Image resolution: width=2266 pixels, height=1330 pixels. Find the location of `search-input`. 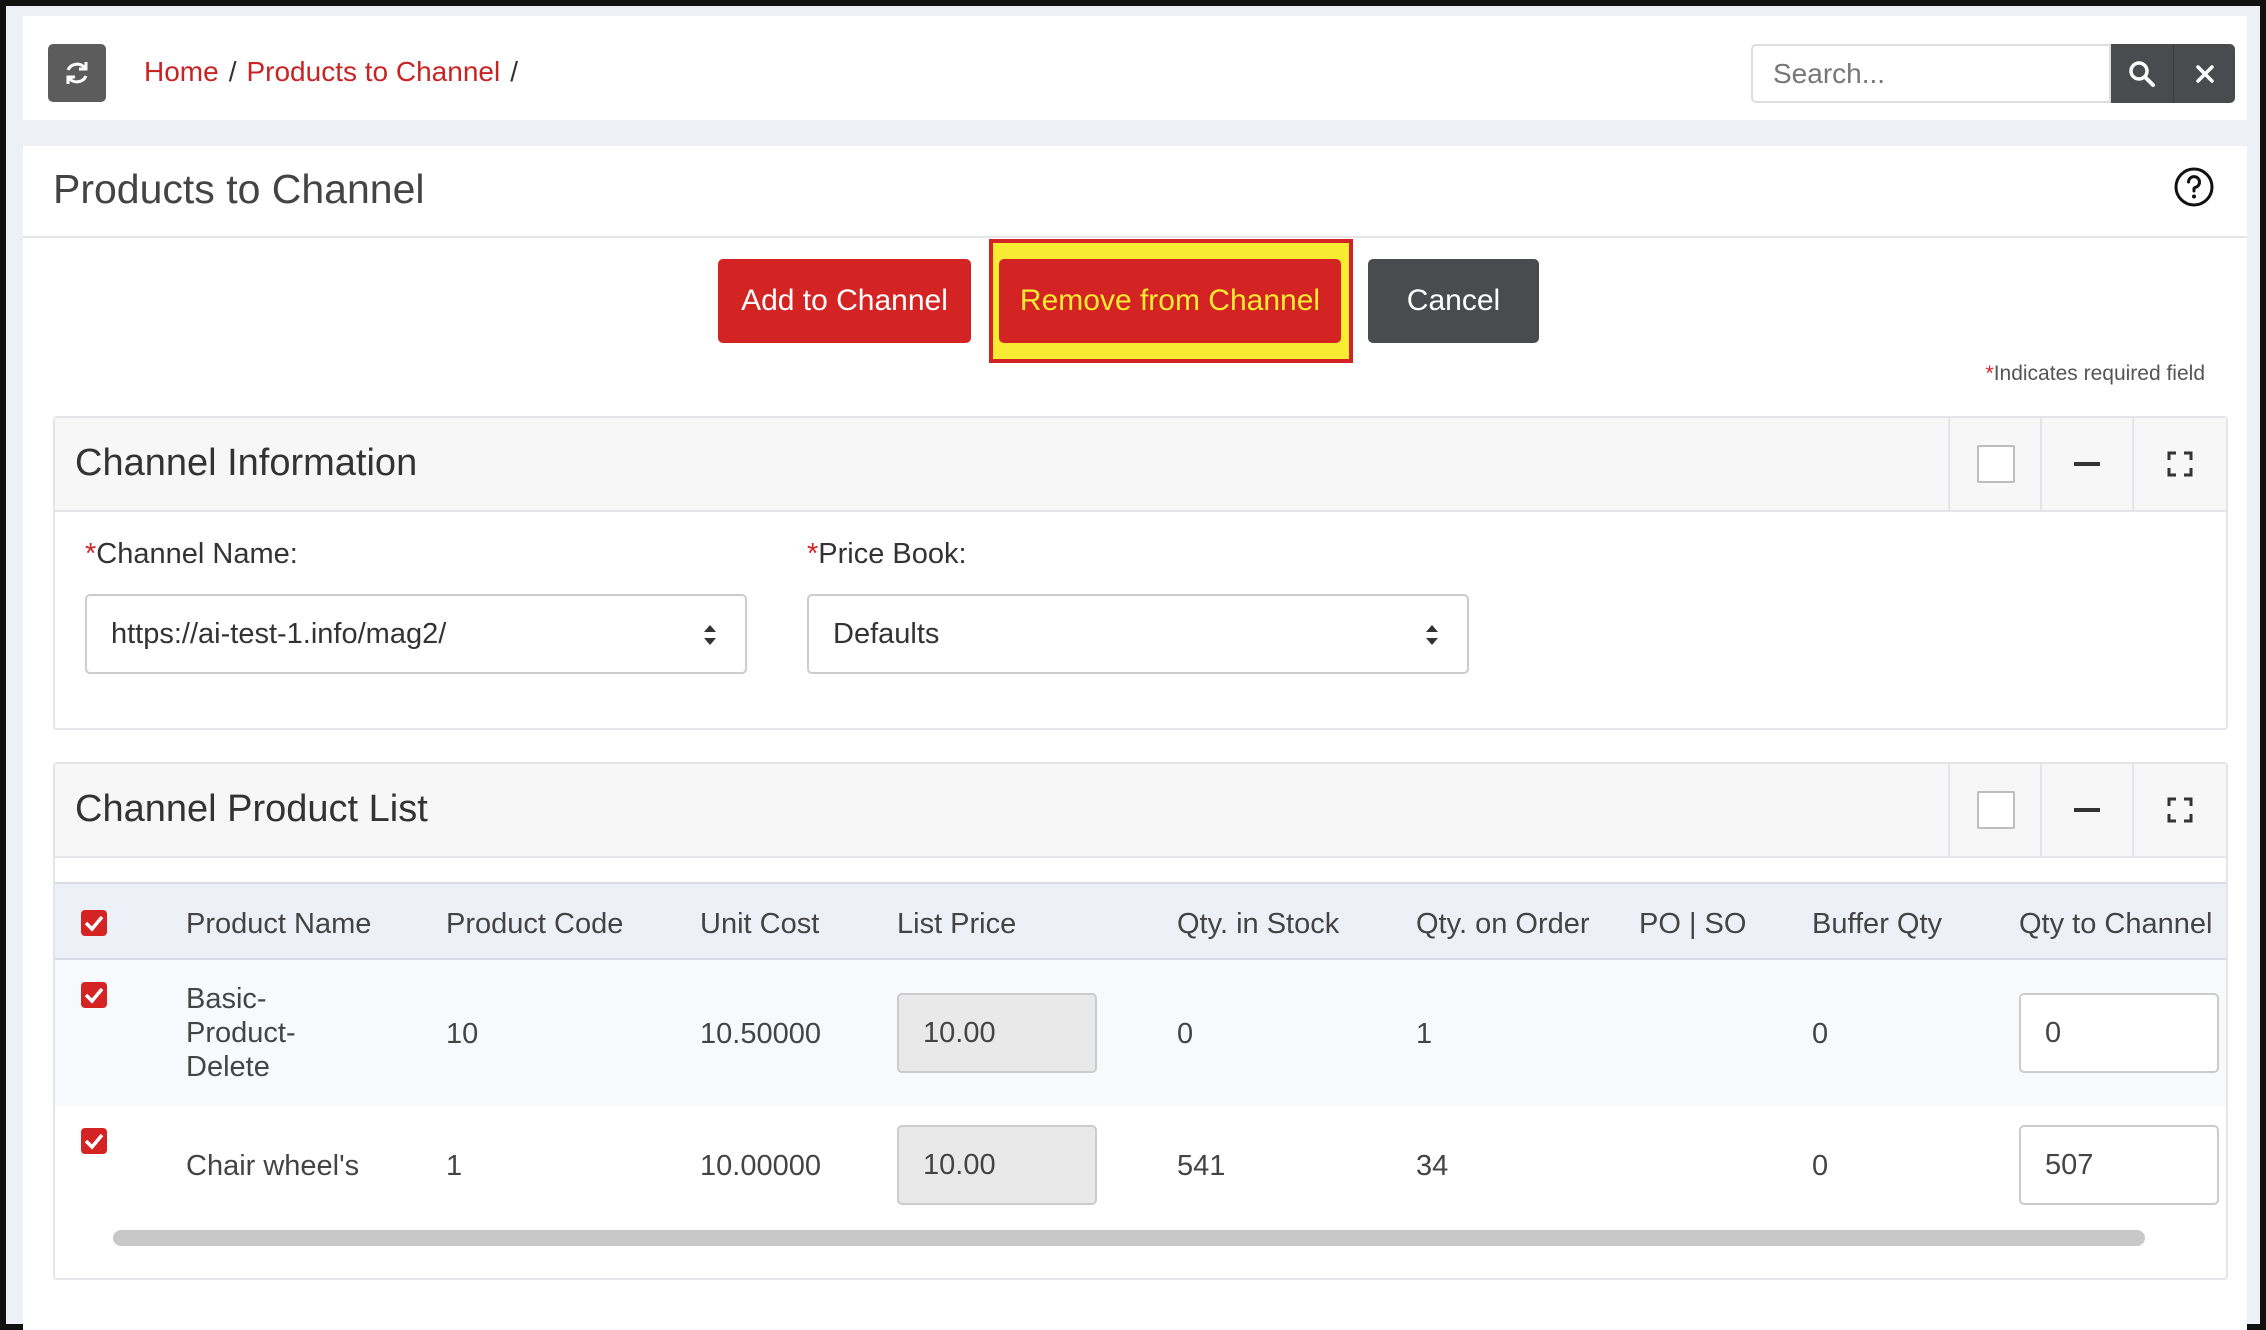

search-input is located at coordinates (1931, 73).